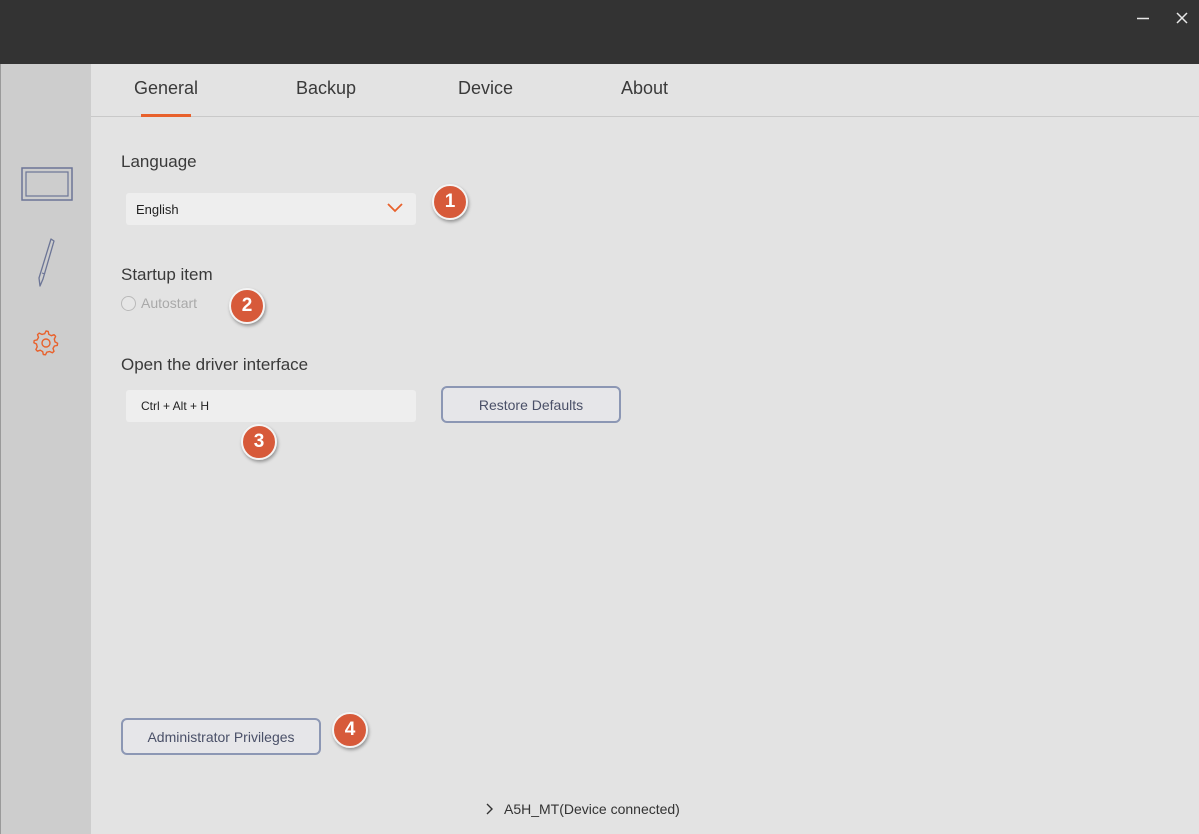  What do you see at coordinates (326, 88) in the screenshot?
I see `tab-backup: Backup` at bounding box center [326, 88].